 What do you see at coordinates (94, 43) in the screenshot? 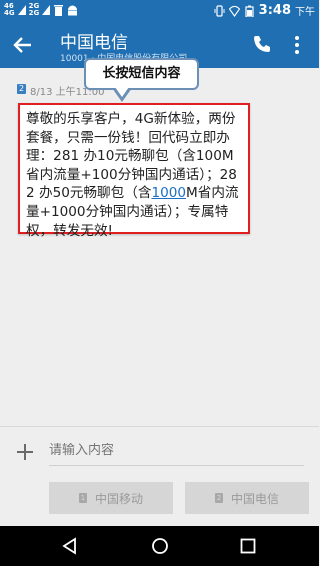
I see `conversation-title: 中国电信` at bounding box center [94, 43].